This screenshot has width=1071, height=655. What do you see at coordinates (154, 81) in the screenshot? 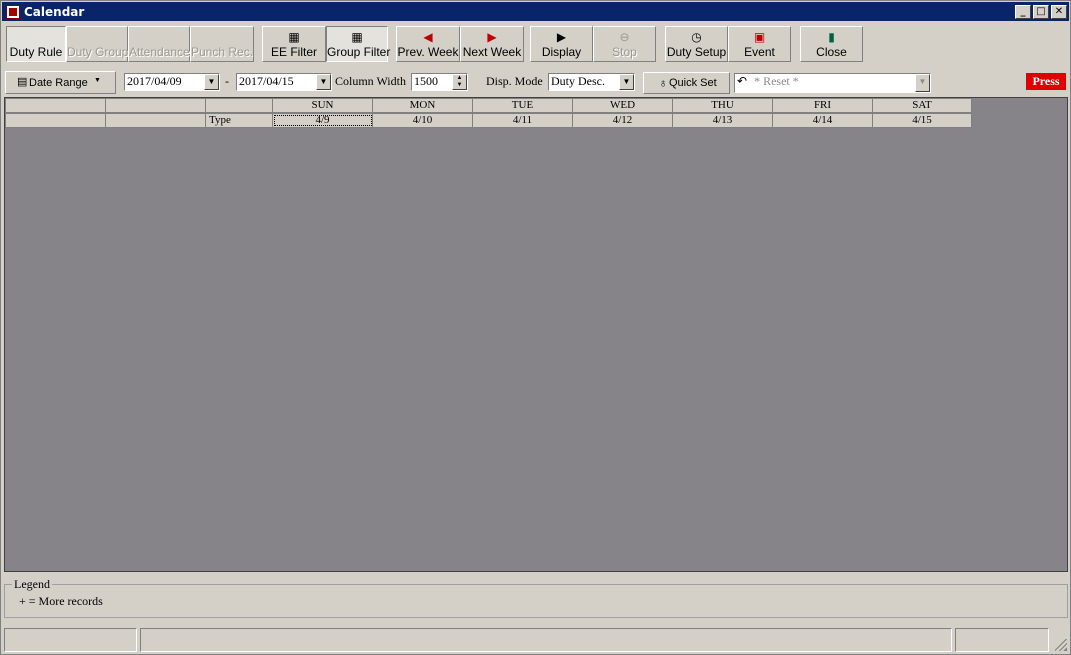
I see `date-from-value: 2017/04/09` at bounding box center [154, 81].